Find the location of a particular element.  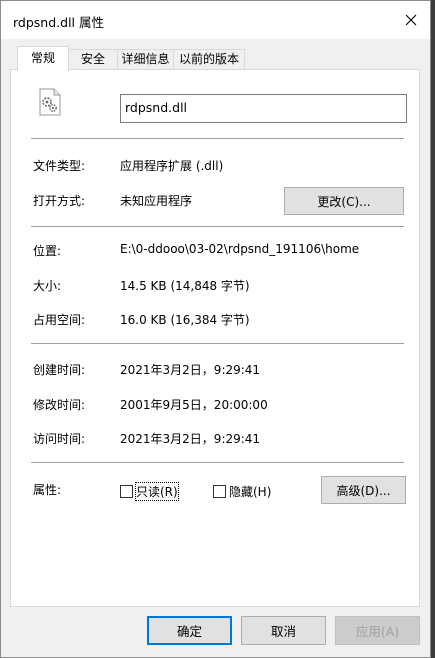

accessed-label: 访问时间: is located at coordinates (59, 439).